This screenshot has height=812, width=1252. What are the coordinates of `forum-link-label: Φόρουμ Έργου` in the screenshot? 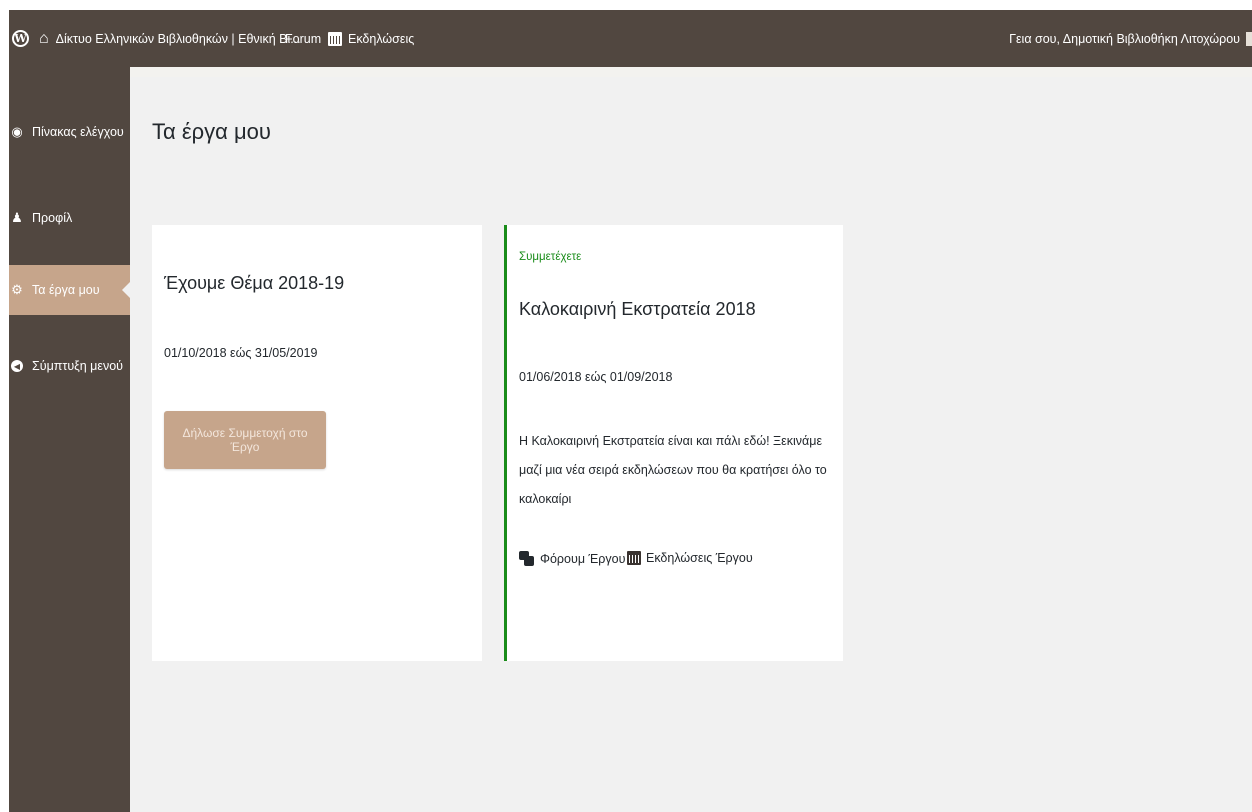 It's located at (583, 559).